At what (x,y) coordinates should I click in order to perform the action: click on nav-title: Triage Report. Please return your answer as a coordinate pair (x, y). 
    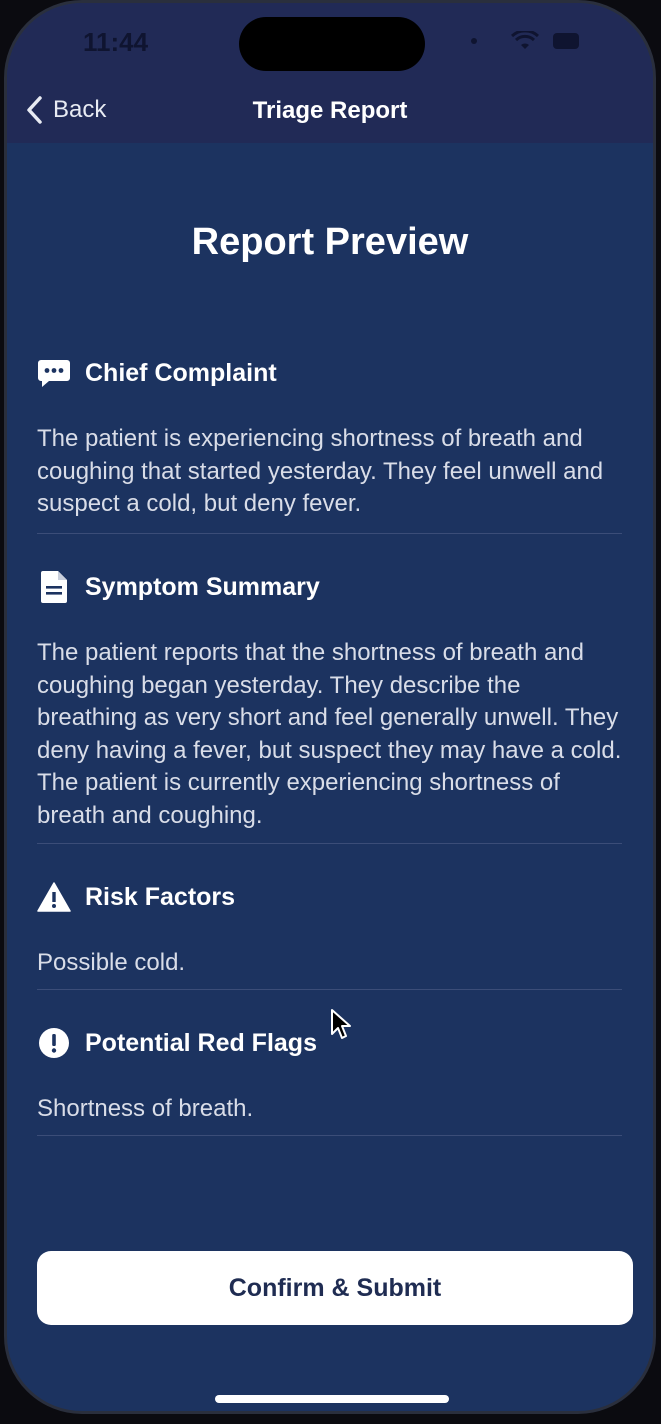
    Looking at the image, I should click on (330, 110).